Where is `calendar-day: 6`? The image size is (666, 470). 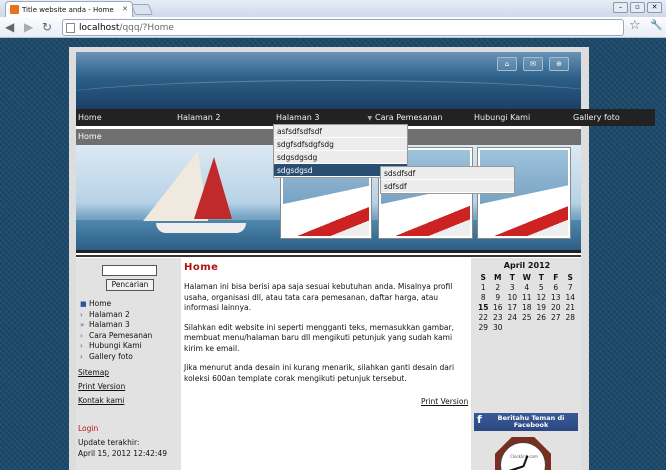
calendar-day: 6 is located at coordinates (556, 288).